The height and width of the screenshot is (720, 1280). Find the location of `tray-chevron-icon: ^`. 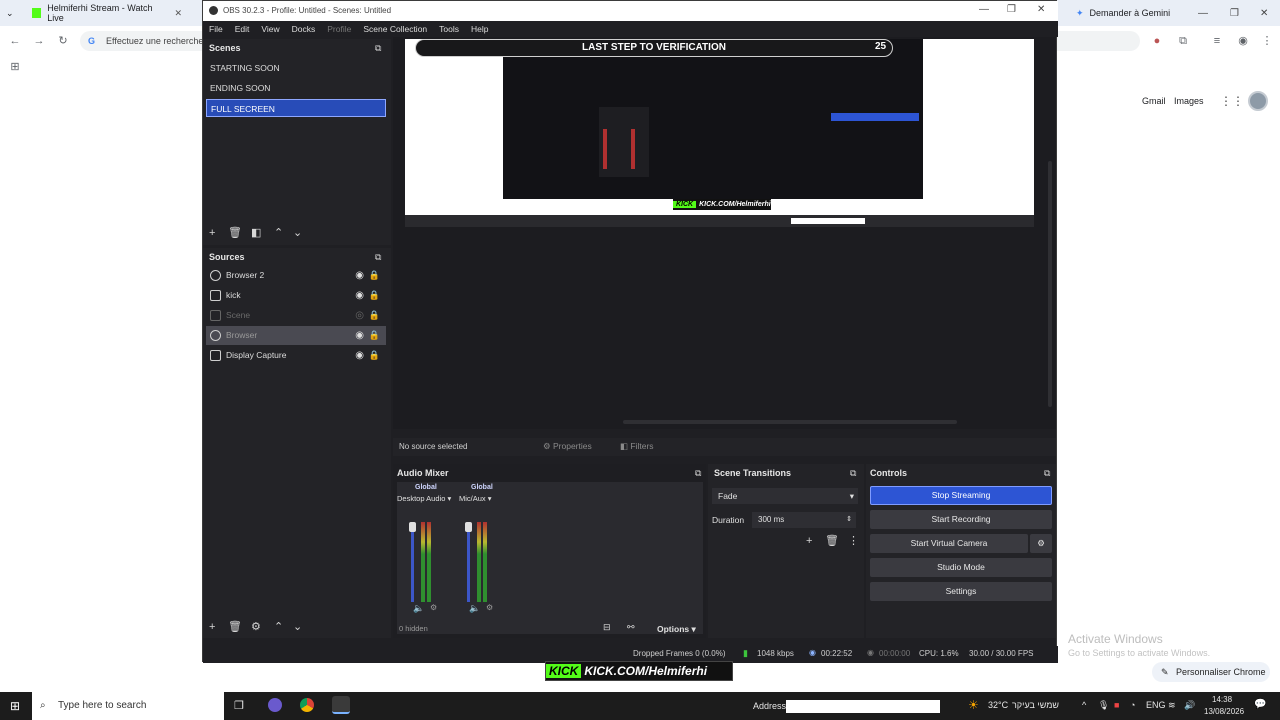

tray-chevron-icon: ^ is located at coordinates (1084, 705).